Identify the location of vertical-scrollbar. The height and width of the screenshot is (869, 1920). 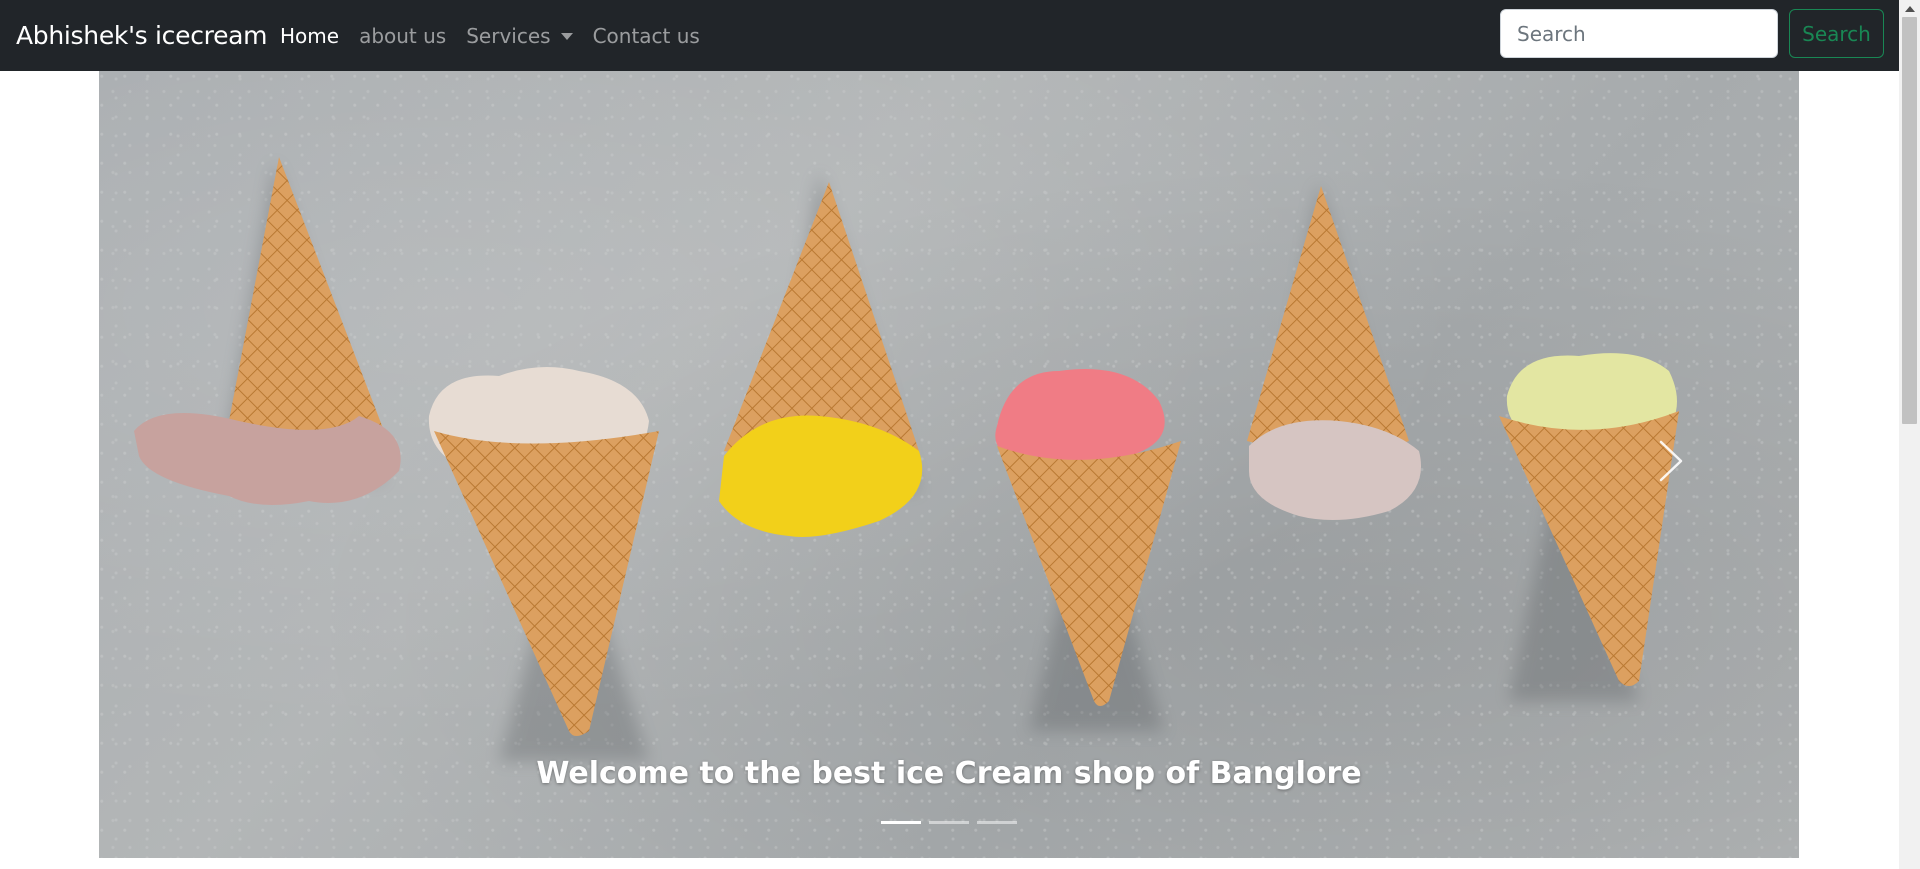
(1909, 434).